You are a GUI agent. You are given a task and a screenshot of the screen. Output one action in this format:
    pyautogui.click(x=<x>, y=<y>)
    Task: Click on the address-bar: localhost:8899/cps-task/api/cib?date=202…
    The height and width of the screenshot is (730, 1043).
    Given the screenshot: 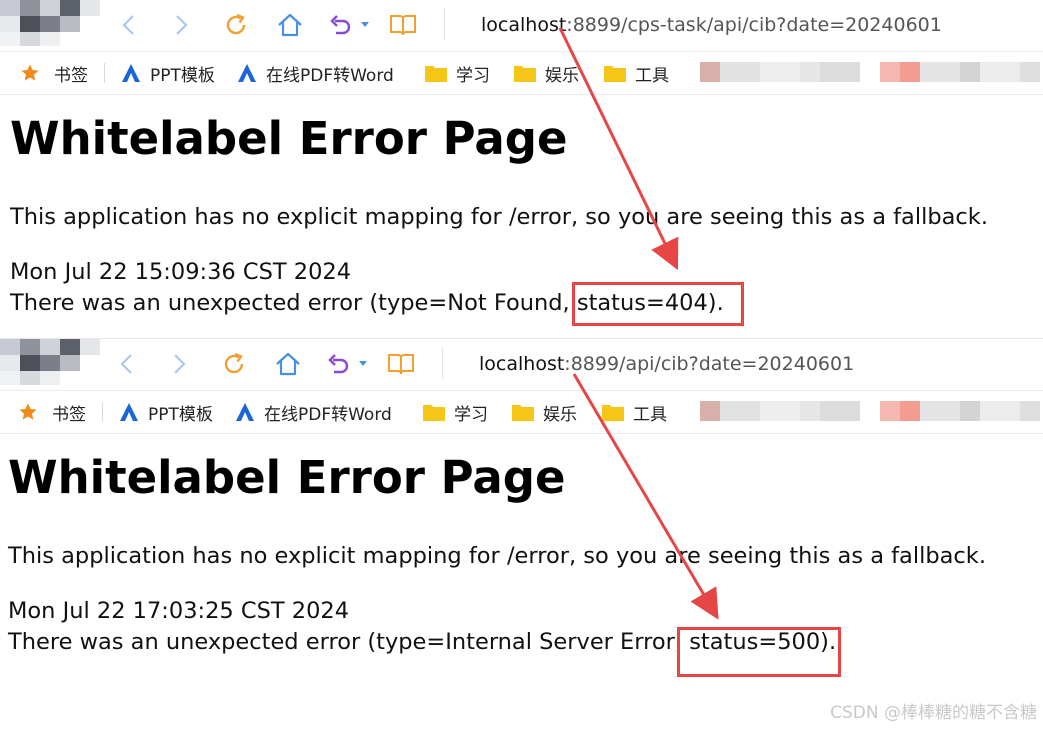 What is the action you would take?
    pyautogui.click(x=711, y=25)
    